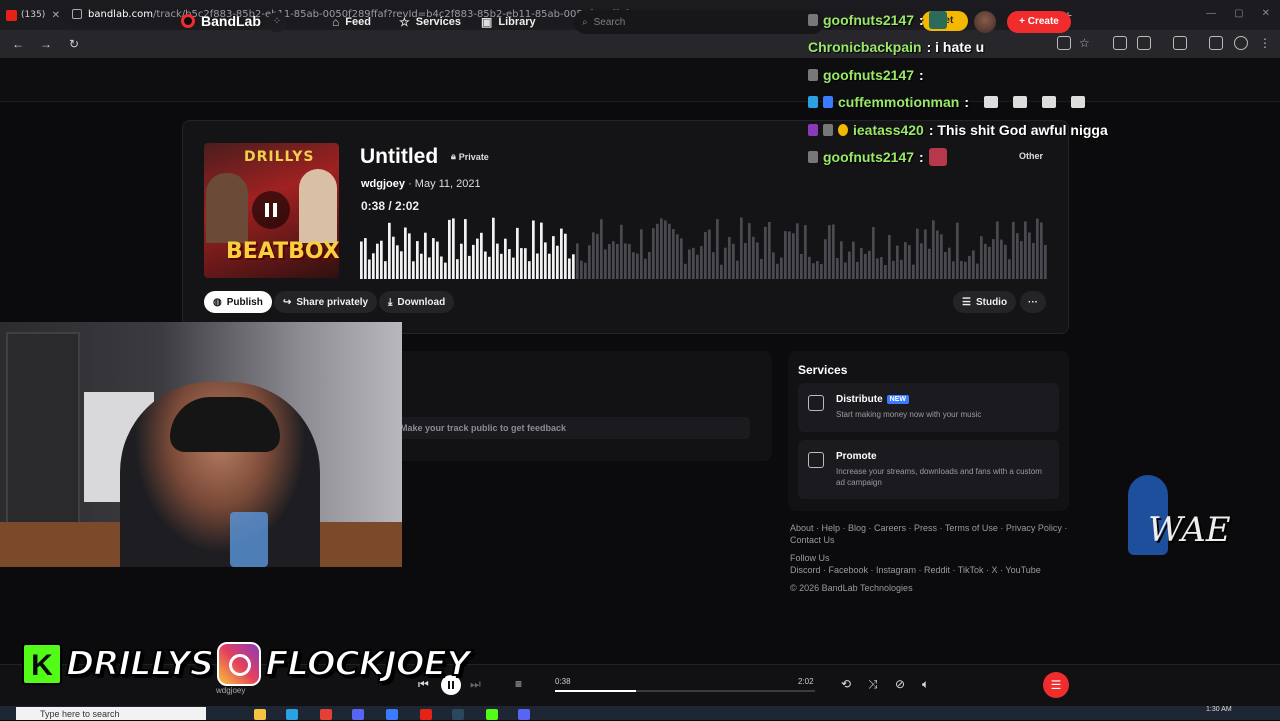 The height and width of the screenshot is (721, 1280). I want to click on window-controls: — ▢ ✕, so click(1238, 13).